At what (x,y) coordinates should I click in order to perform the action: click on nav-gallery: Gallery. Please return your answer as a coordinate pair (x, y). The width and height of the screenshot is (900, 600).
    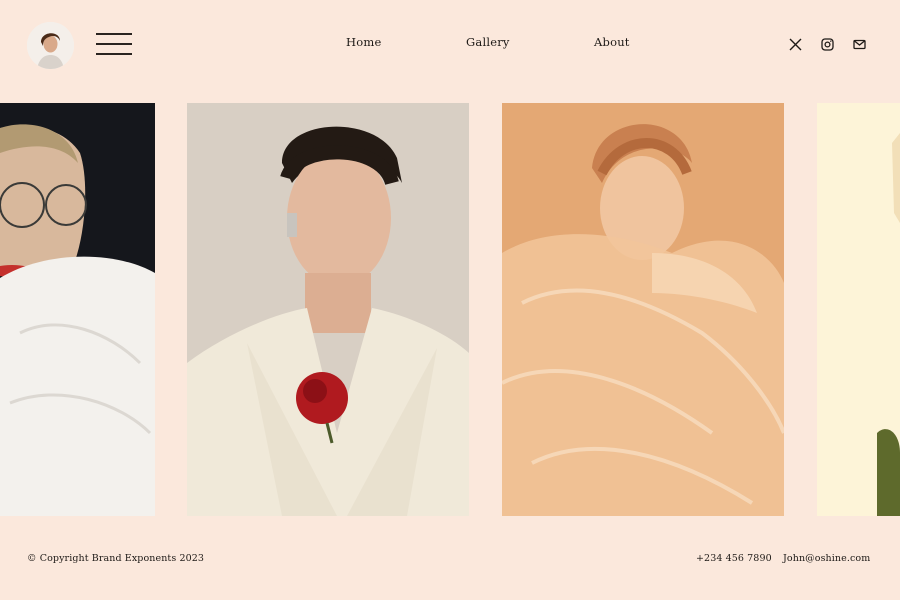
    Looking at the image, I should click on (488, 42).